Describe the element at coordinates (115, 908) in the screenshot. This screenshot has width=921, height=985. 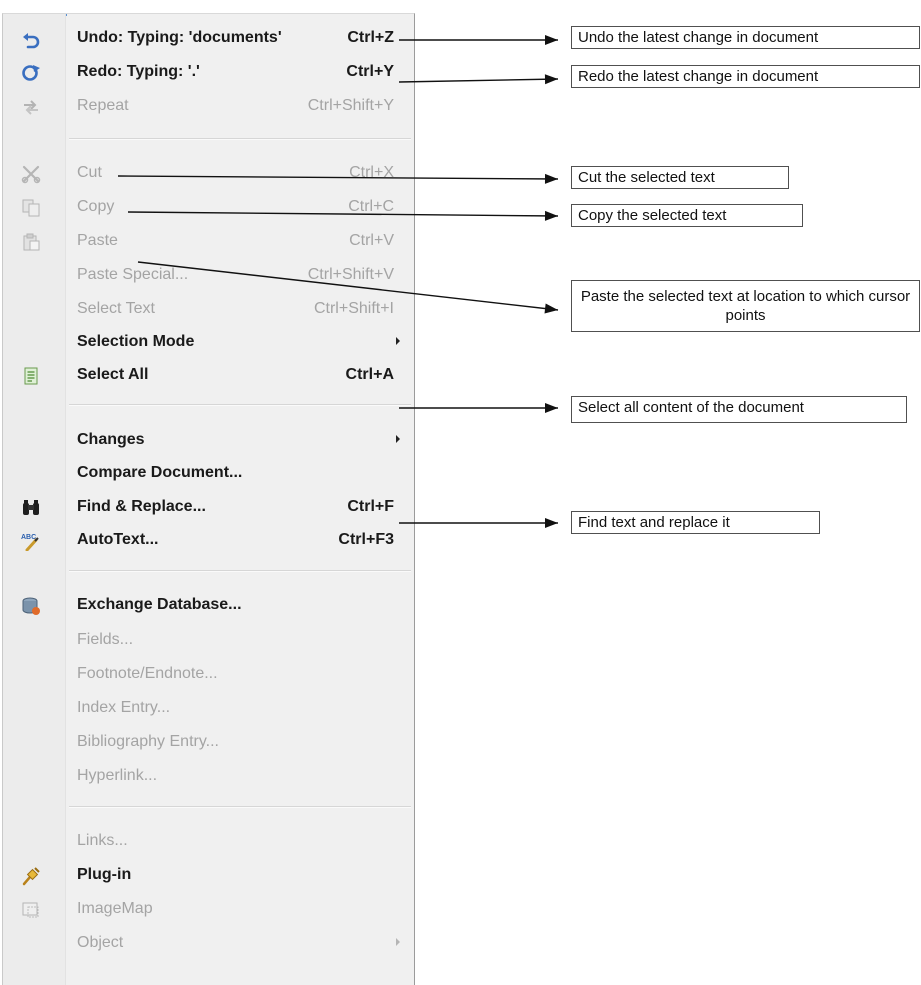
I see `menu-item-label: ImageMap` at that location.